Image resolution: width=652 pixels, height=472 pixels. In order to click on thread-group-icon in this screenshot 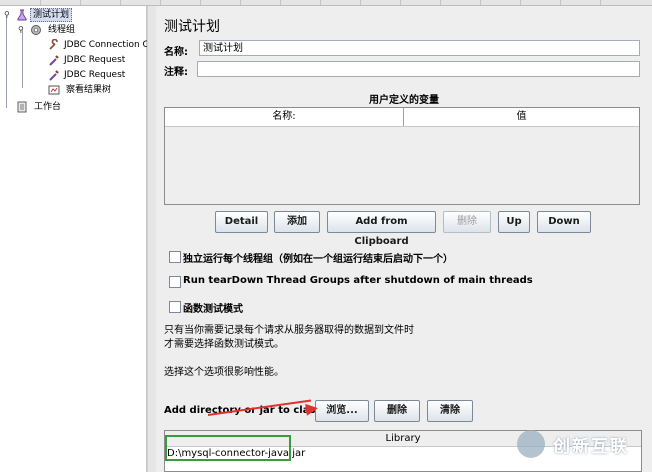, I will do `click(36, 30)`.